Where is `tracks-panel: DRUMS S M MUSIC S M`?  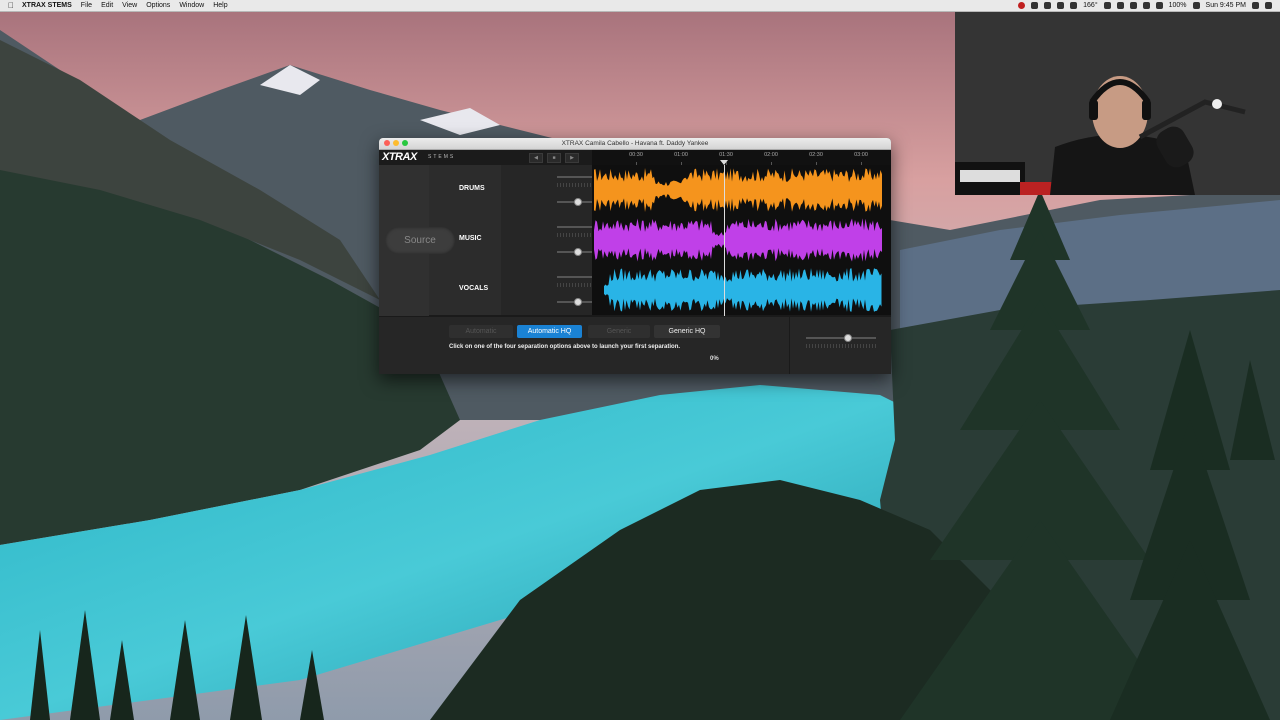 tracks-panel: DRUMS S M MUSIC S M is located at coordinates (635, 240).